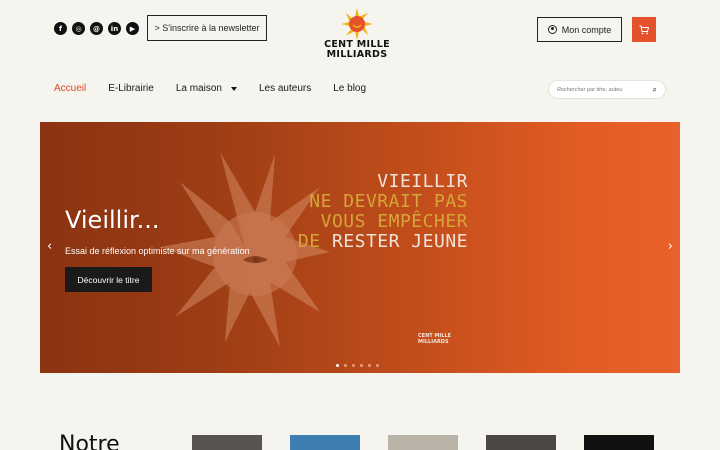 This screenshot has width=720, height=450. Describe the element at coordinates (670, 246) in the screenshot. I see `chevron-right-icon: ›` at that location.